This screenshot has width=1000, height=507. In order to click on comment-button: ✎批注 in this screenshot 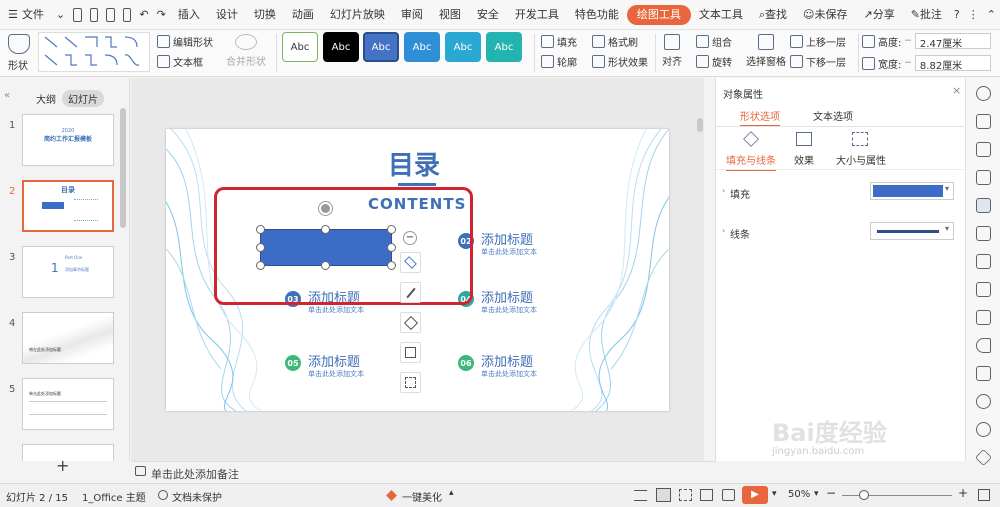, I will do `click(926, 15)`.